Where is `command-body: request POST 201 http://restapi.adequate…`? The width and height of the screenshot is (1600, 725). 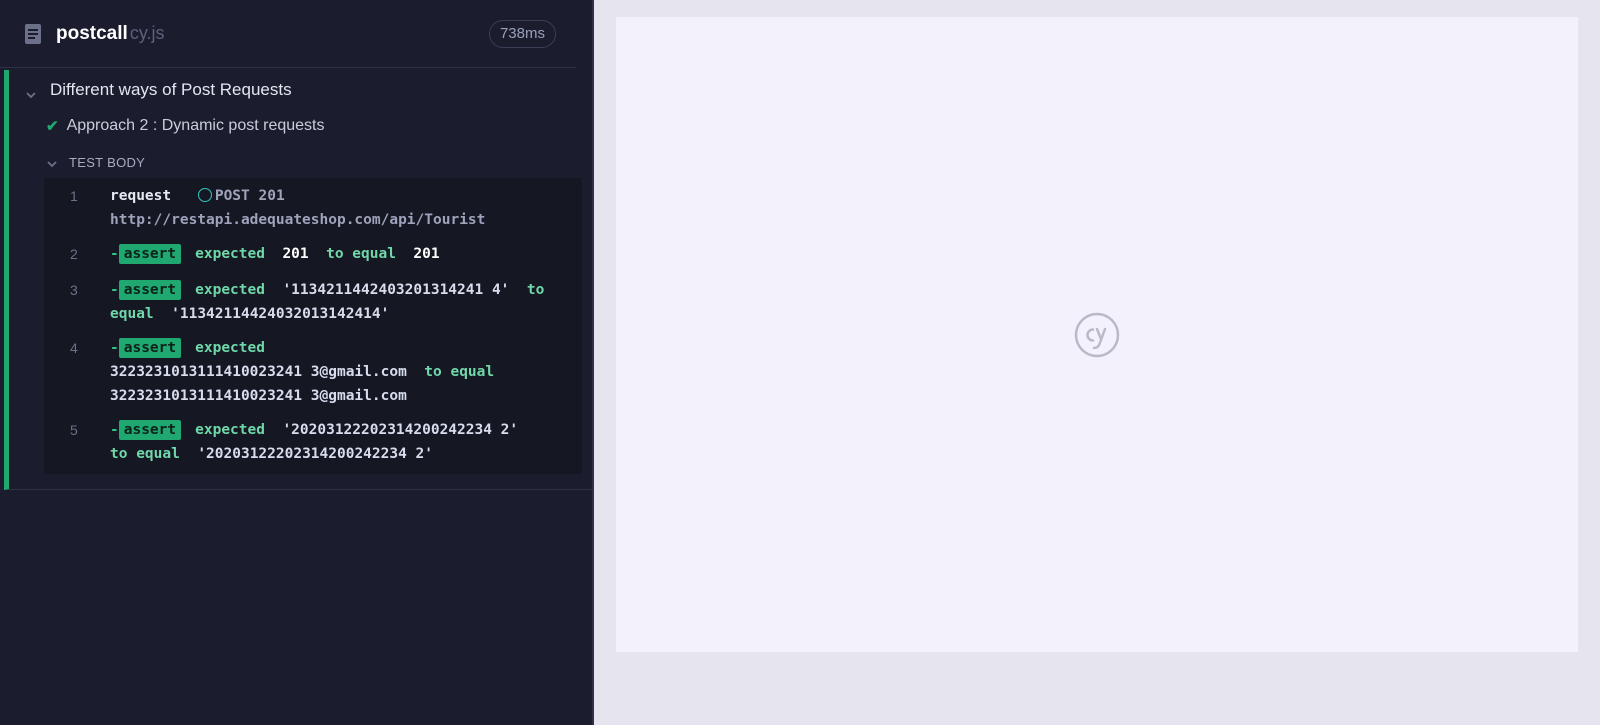
command-body: request POST 201 http://restapi.adequate… is located at coordinates (346, 208).